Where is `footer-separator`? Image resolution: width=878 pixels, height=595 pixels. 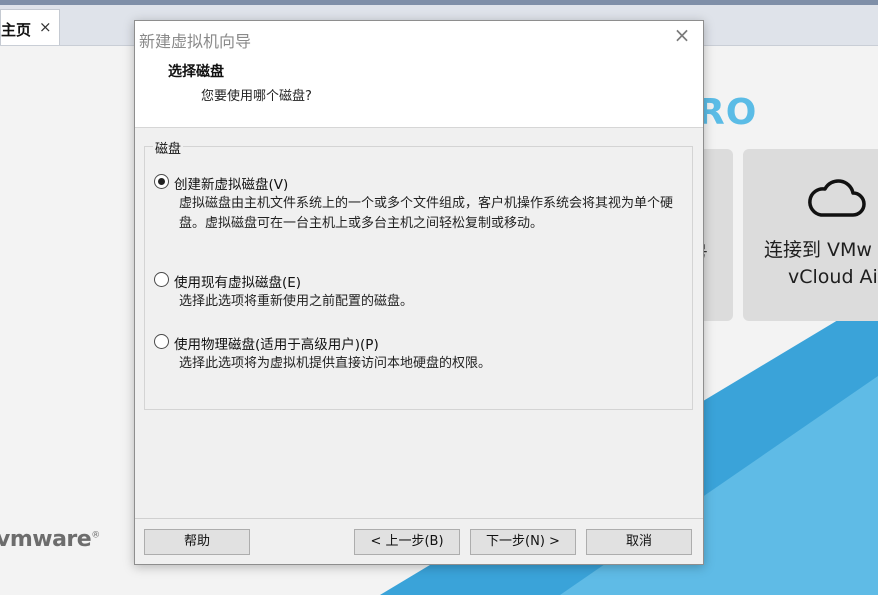 footer-separator is located at coordinates (419, 518).